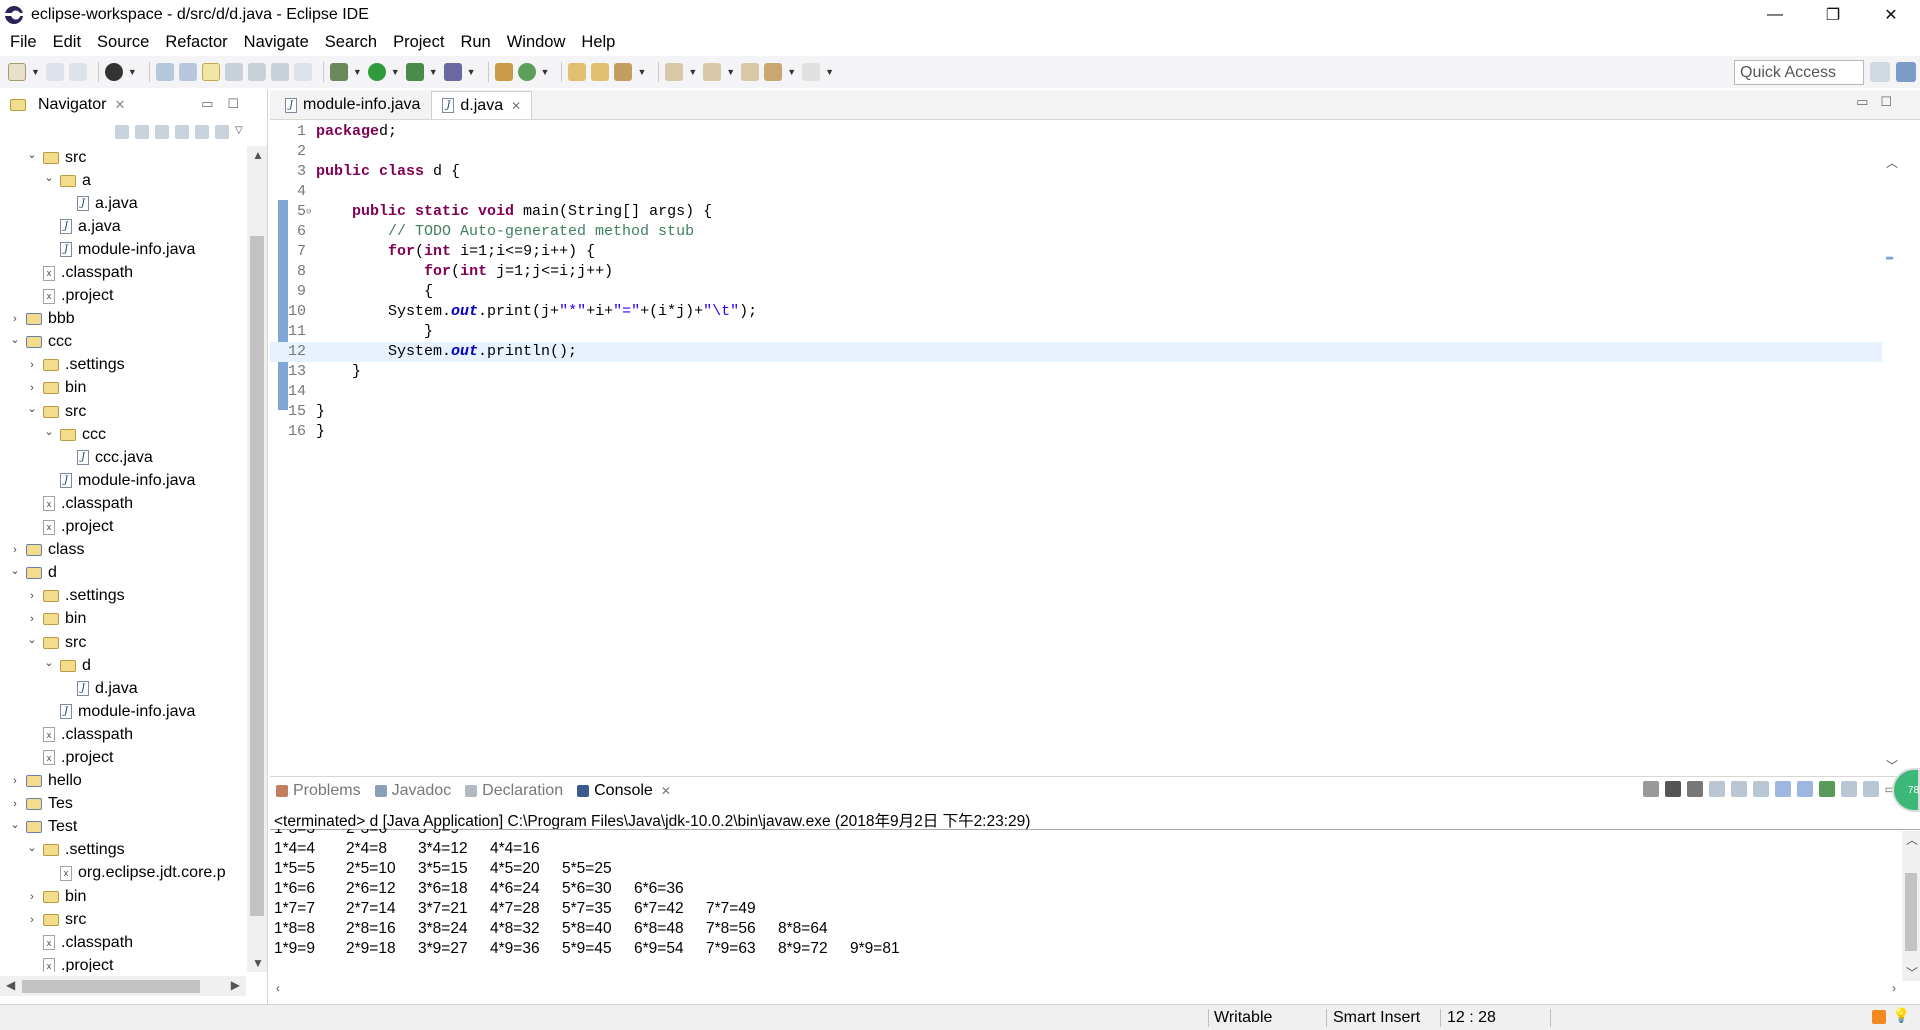 This screenshot has width=1920, height=1030. I want to click on previous-annotation-icon, so click(712, 72).